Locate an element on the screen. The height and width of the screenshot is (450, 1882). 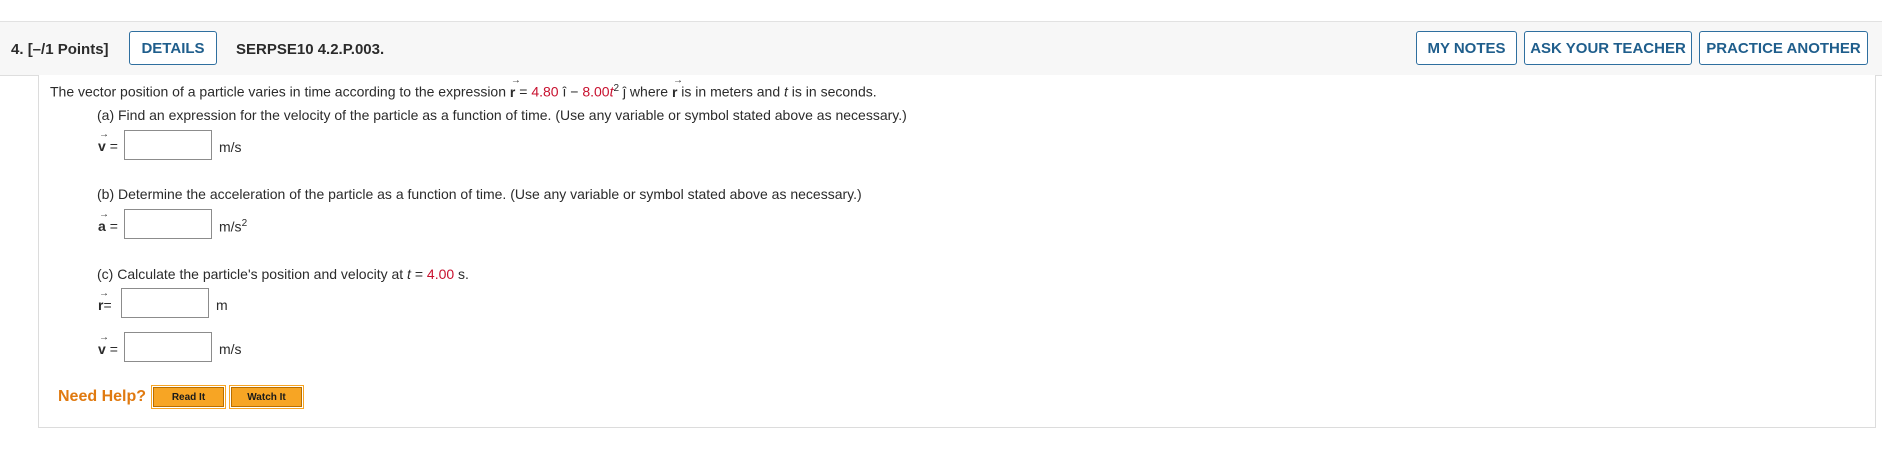
part-b-symbol: a → = is located at coordinates (108, 221).